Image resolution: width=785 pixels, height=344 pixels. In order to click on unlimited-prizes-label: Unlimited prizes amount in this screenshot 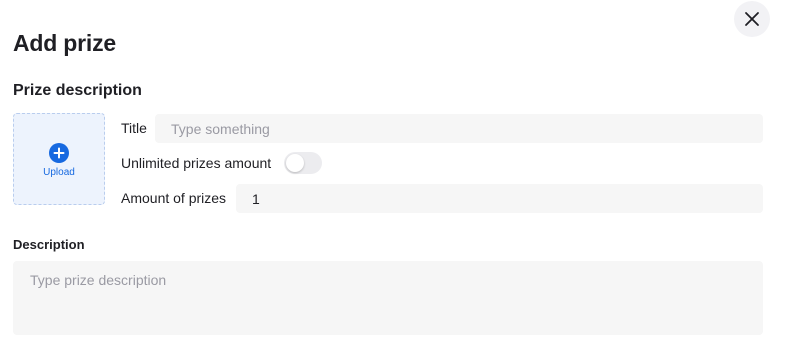, I will do `click(196, 163)`.